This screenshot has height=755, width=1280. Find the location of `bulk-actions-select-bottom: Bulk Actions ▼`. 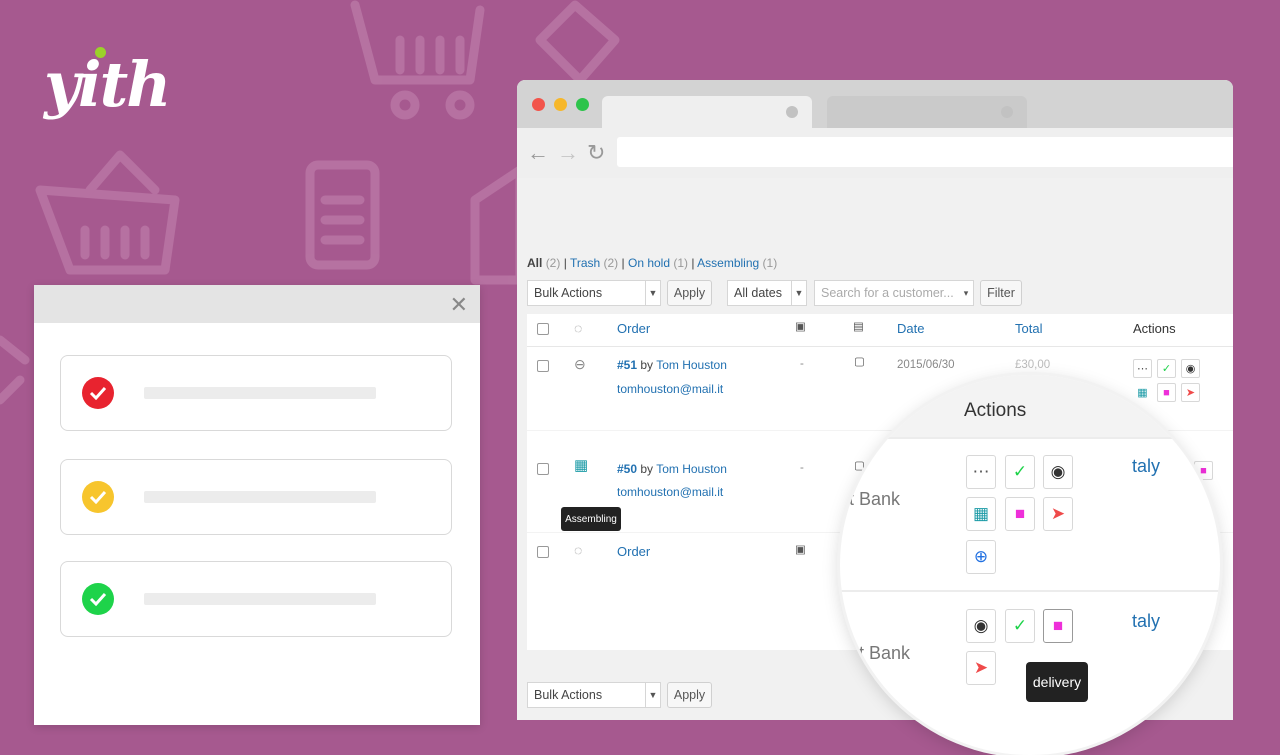

bulk-actions-select-bottom: Bulk Actions ▼ is located at coordinates (594, 695).